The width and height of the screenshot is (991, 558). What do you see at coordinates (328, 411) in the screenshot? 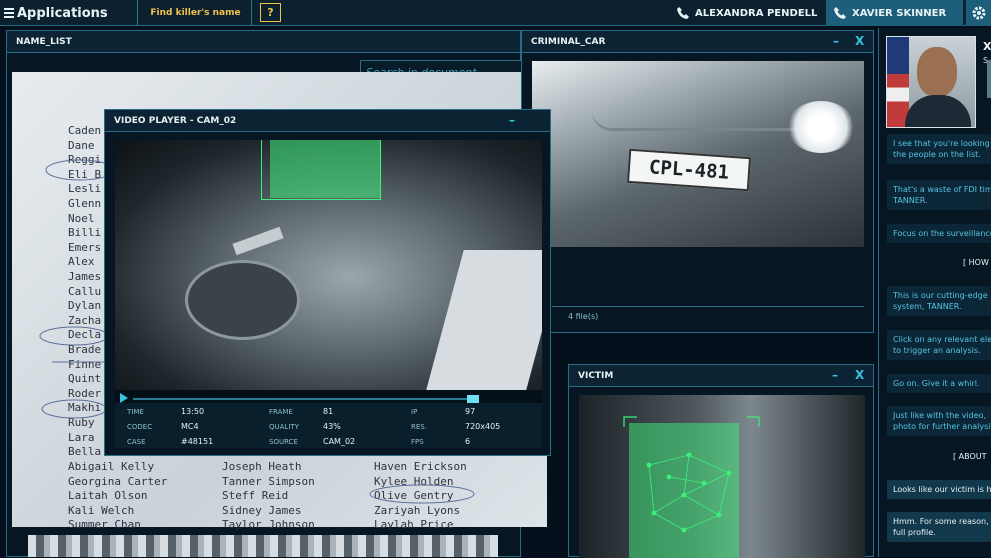
I see `meta-value: 81` at bounding box center [328, 411].